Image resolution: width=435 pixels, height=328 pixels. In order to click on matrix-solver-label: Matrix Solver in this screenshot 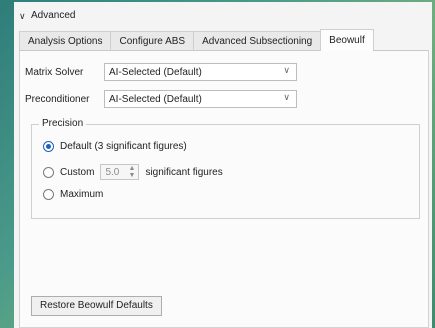, I will do `click(54, 72)`.